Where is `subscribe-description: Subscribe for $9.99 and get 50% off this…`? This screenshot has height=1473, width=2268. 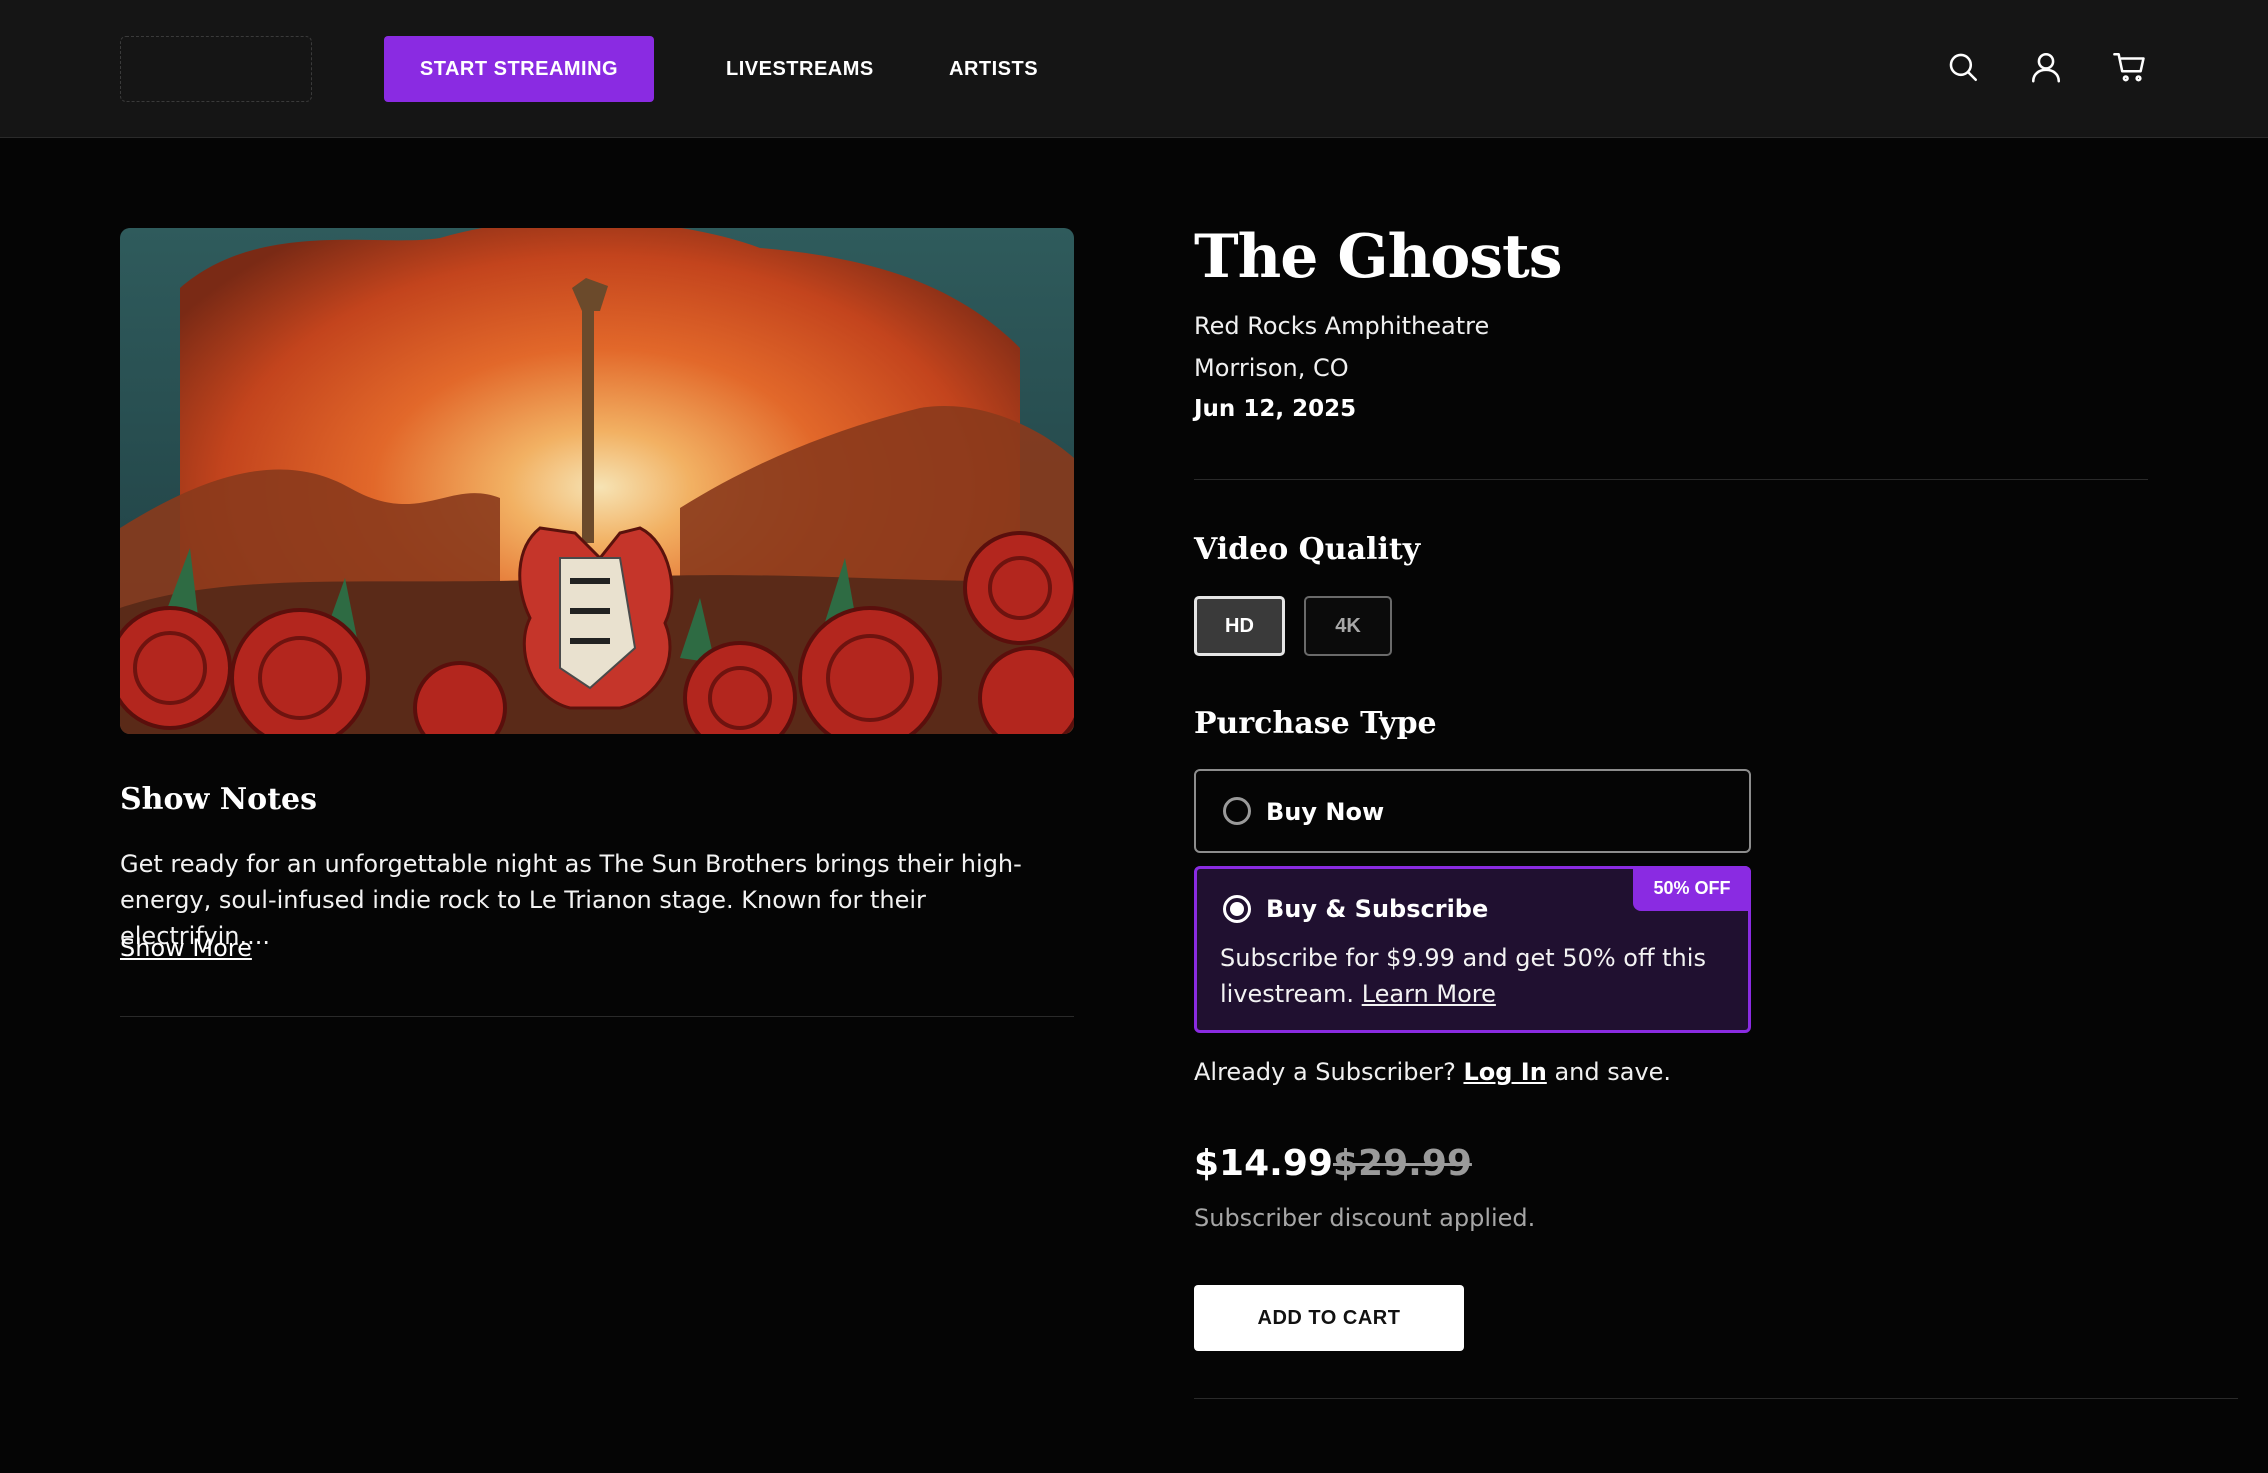
subscribe-description: Subscribe for $9.99 and get 50% off this… is located at coordinates (1475, 976).